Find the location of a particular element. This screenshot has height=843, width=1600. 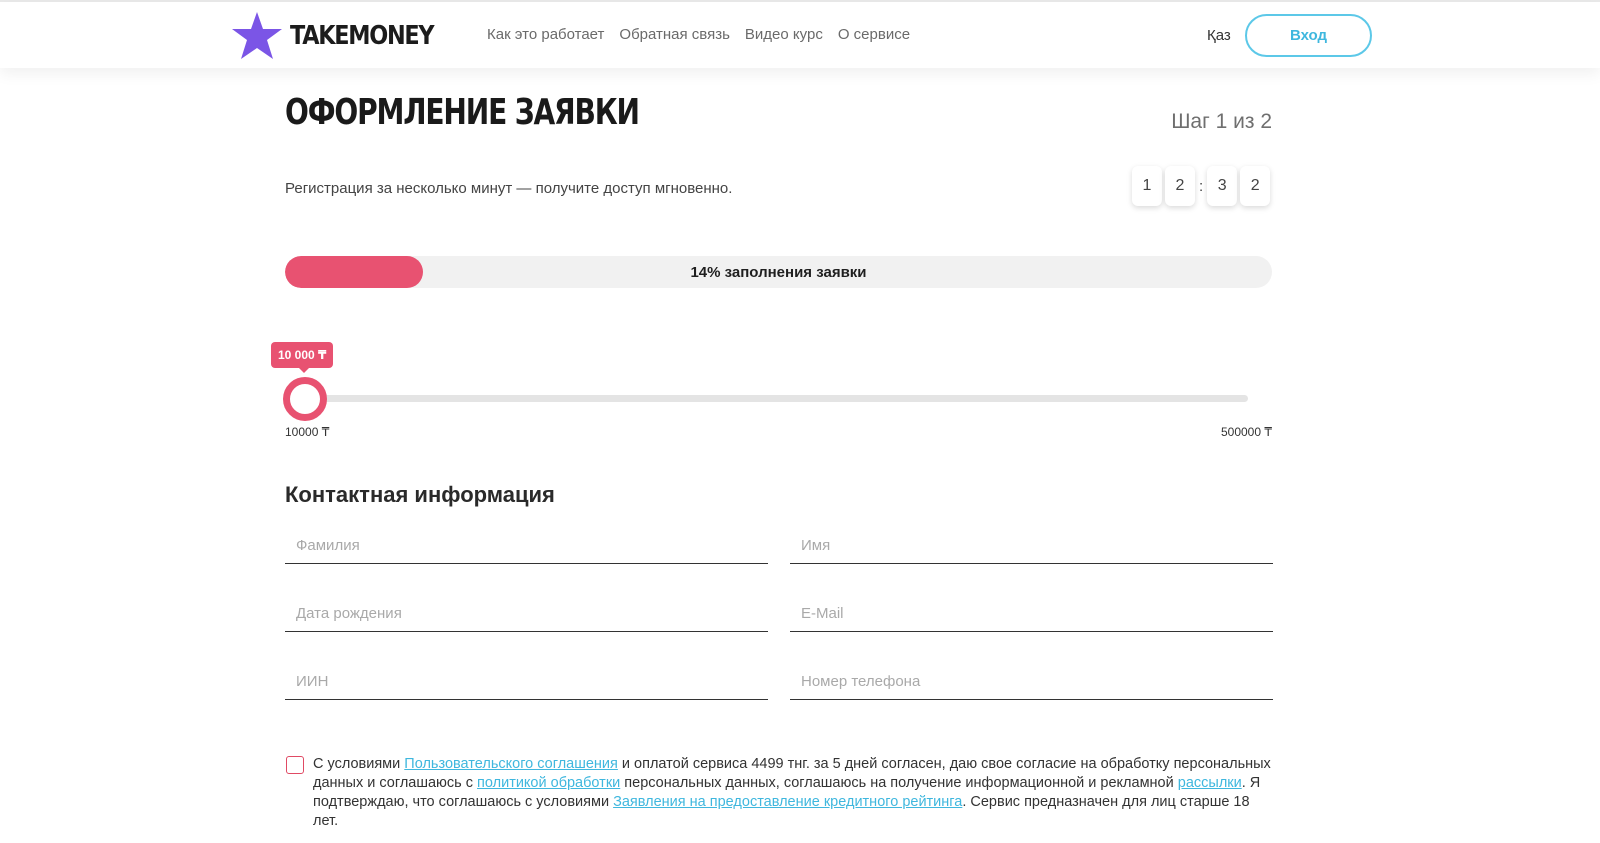

slider-max-label: 500000 ₸ is located at coordinates (1246, 432).